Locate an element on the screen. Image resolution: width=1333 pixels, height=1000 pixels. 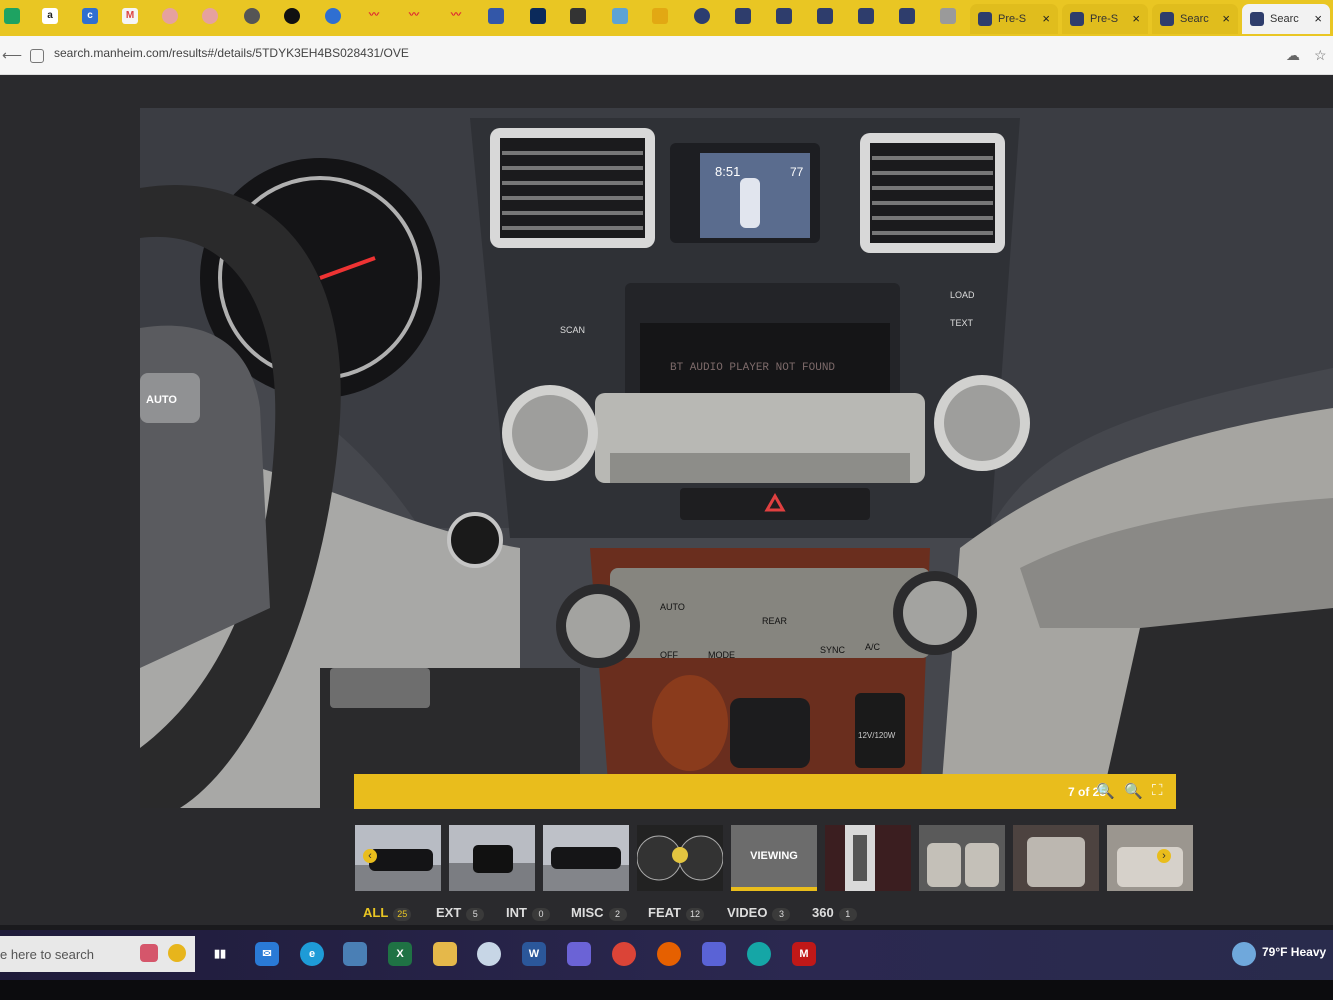
mcafee-icon: M is located at coordinates (804, 954).